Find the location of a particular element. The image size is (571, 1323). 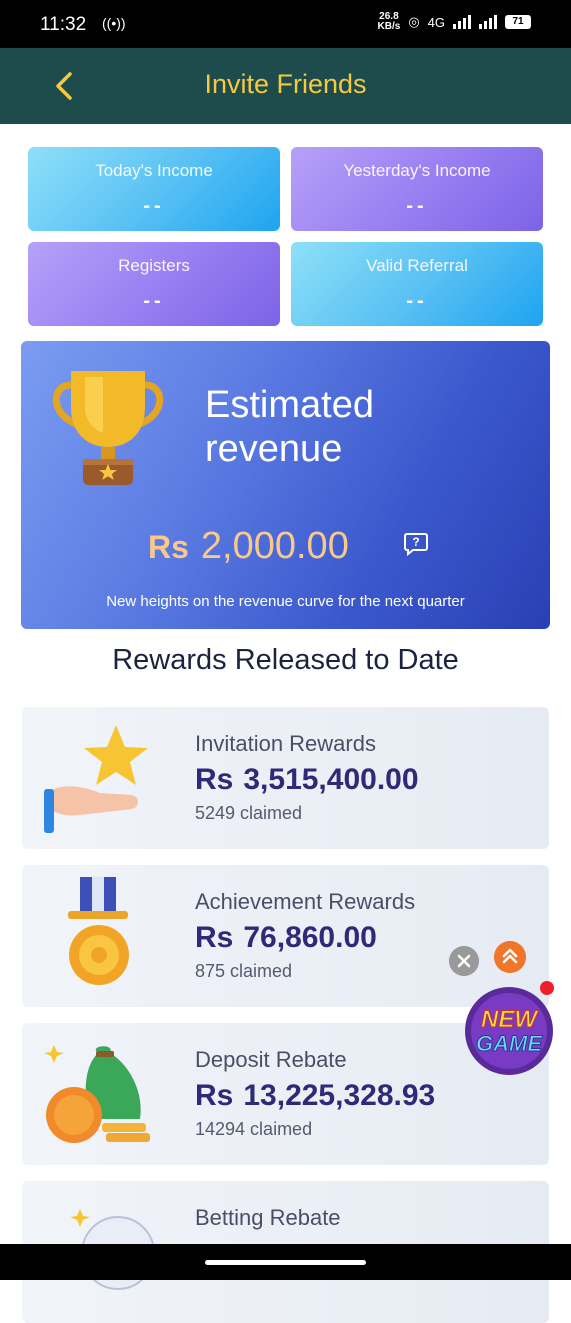

cast-icon: ((•)) is located at coordinates (114, 23).